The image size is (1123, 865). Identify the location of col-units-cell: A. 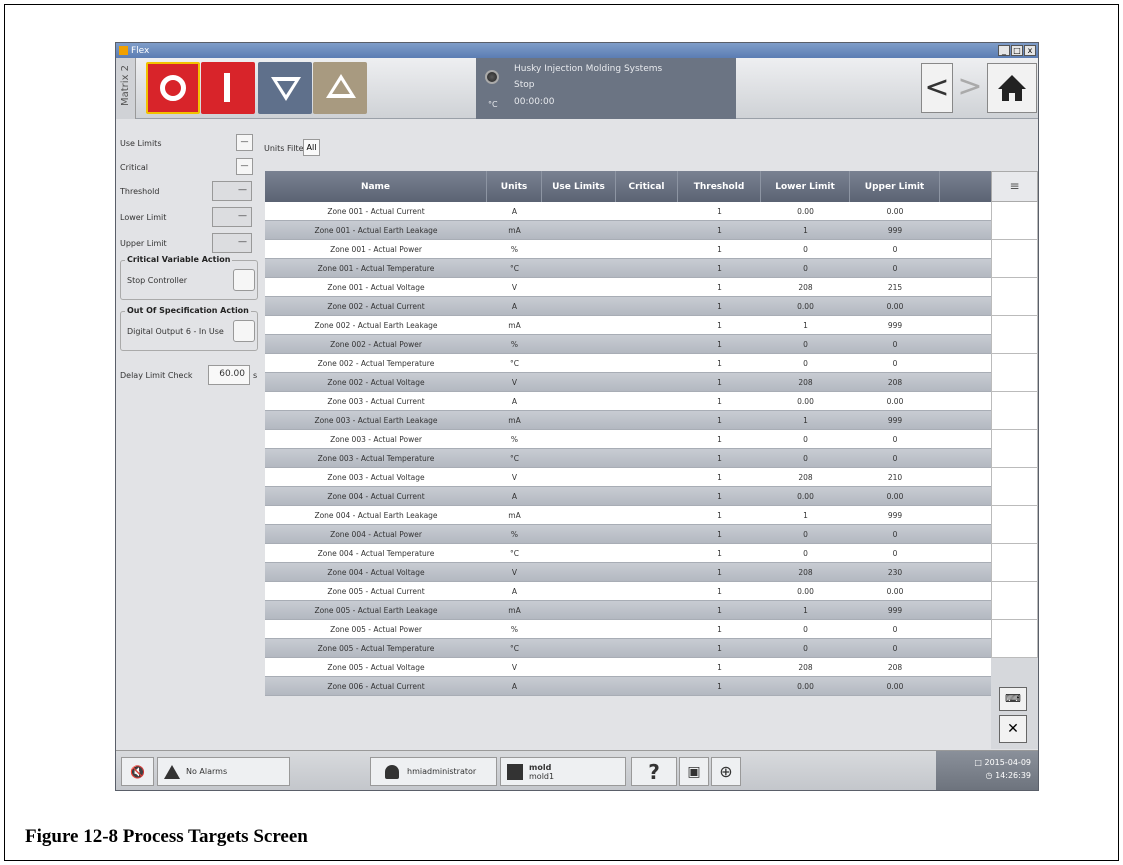
(514, 686).